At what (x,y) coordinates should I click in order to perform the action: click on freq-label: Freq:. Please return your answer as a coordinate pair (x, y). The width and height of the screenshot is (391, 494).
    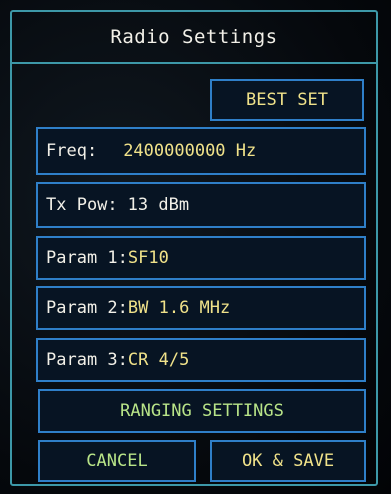
    Looking at the image, I should click on (72, 151).